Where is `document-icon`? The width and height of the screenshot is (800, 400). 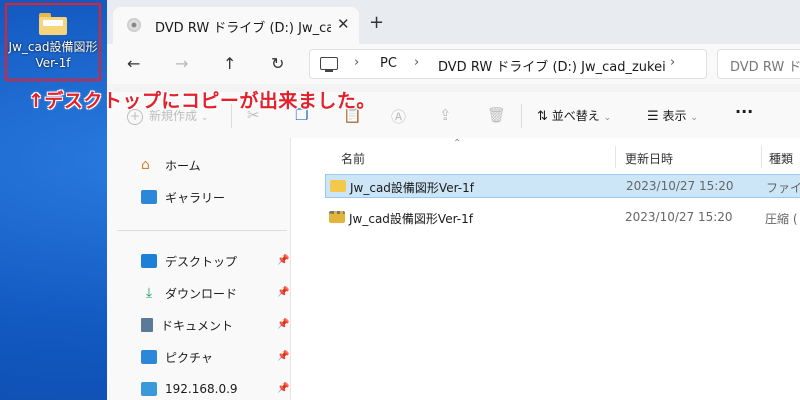
document-icon is located at coordinates (147, 325).